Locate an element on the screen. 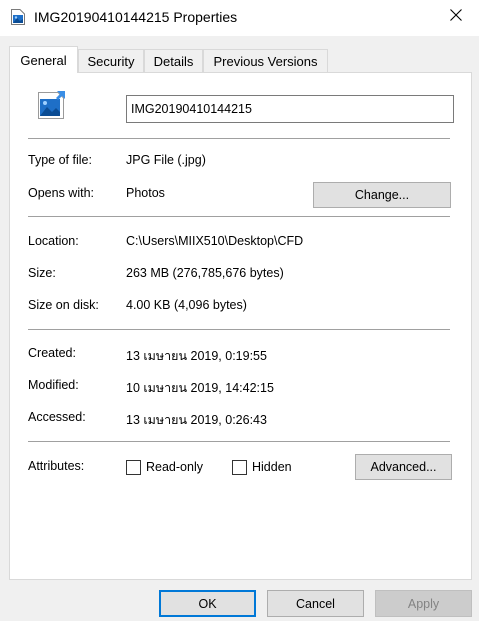 Image resolution: width=479 pixels, height=621 pixels. created-value: 13 เมษายน 2019, 0:19:55 is located at coordinates (196, 356).